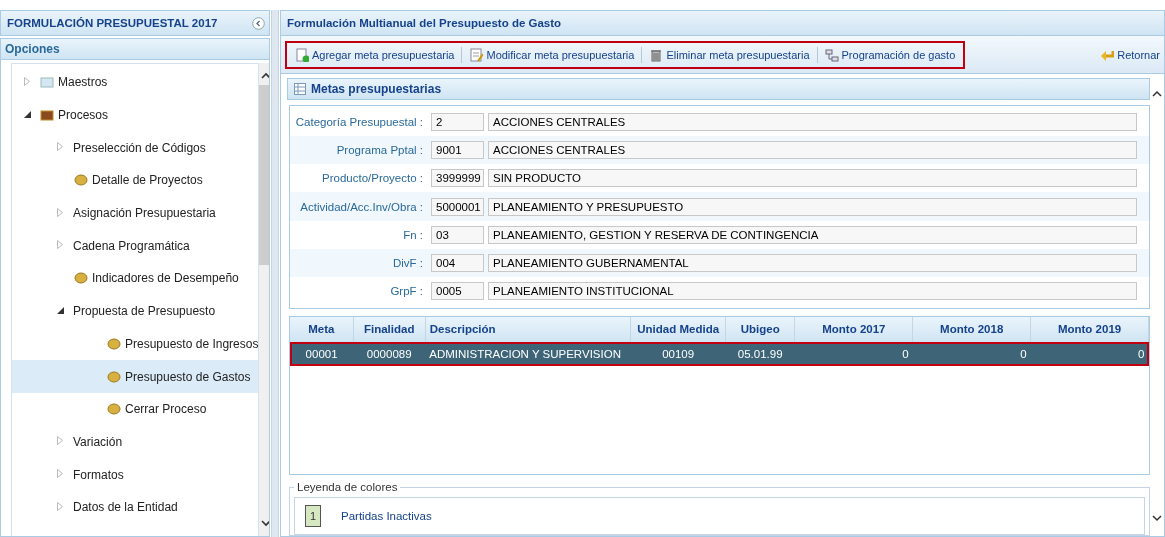 The height and width of the screenshot is (537, 1165). I want to click on table-cell: 0000089, so click(389, 353).